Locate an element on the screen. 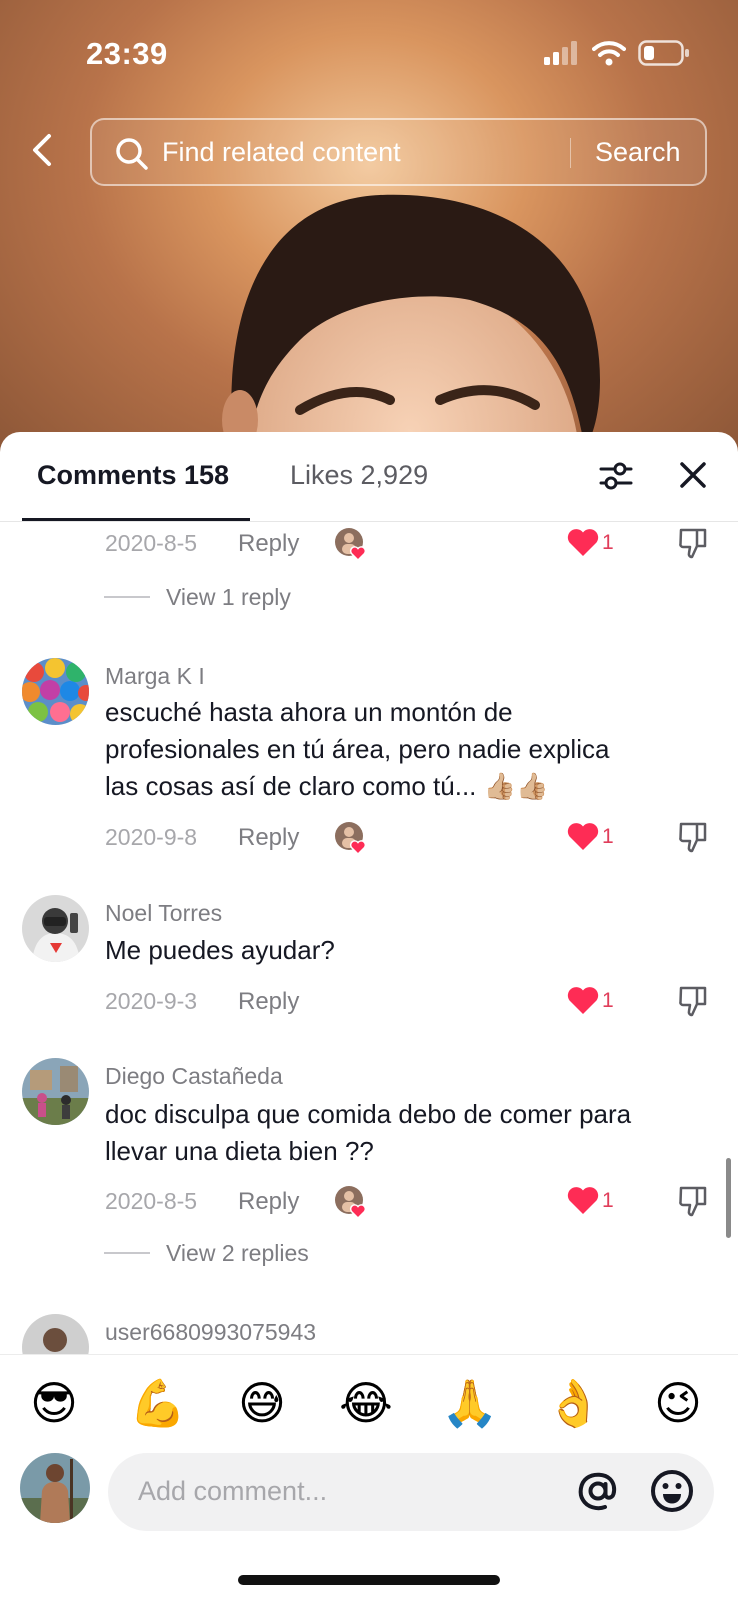 The width and height of the screenshot is (738, 1600). view-replies-button: View 1 reply is located at coordinates (228, 597).